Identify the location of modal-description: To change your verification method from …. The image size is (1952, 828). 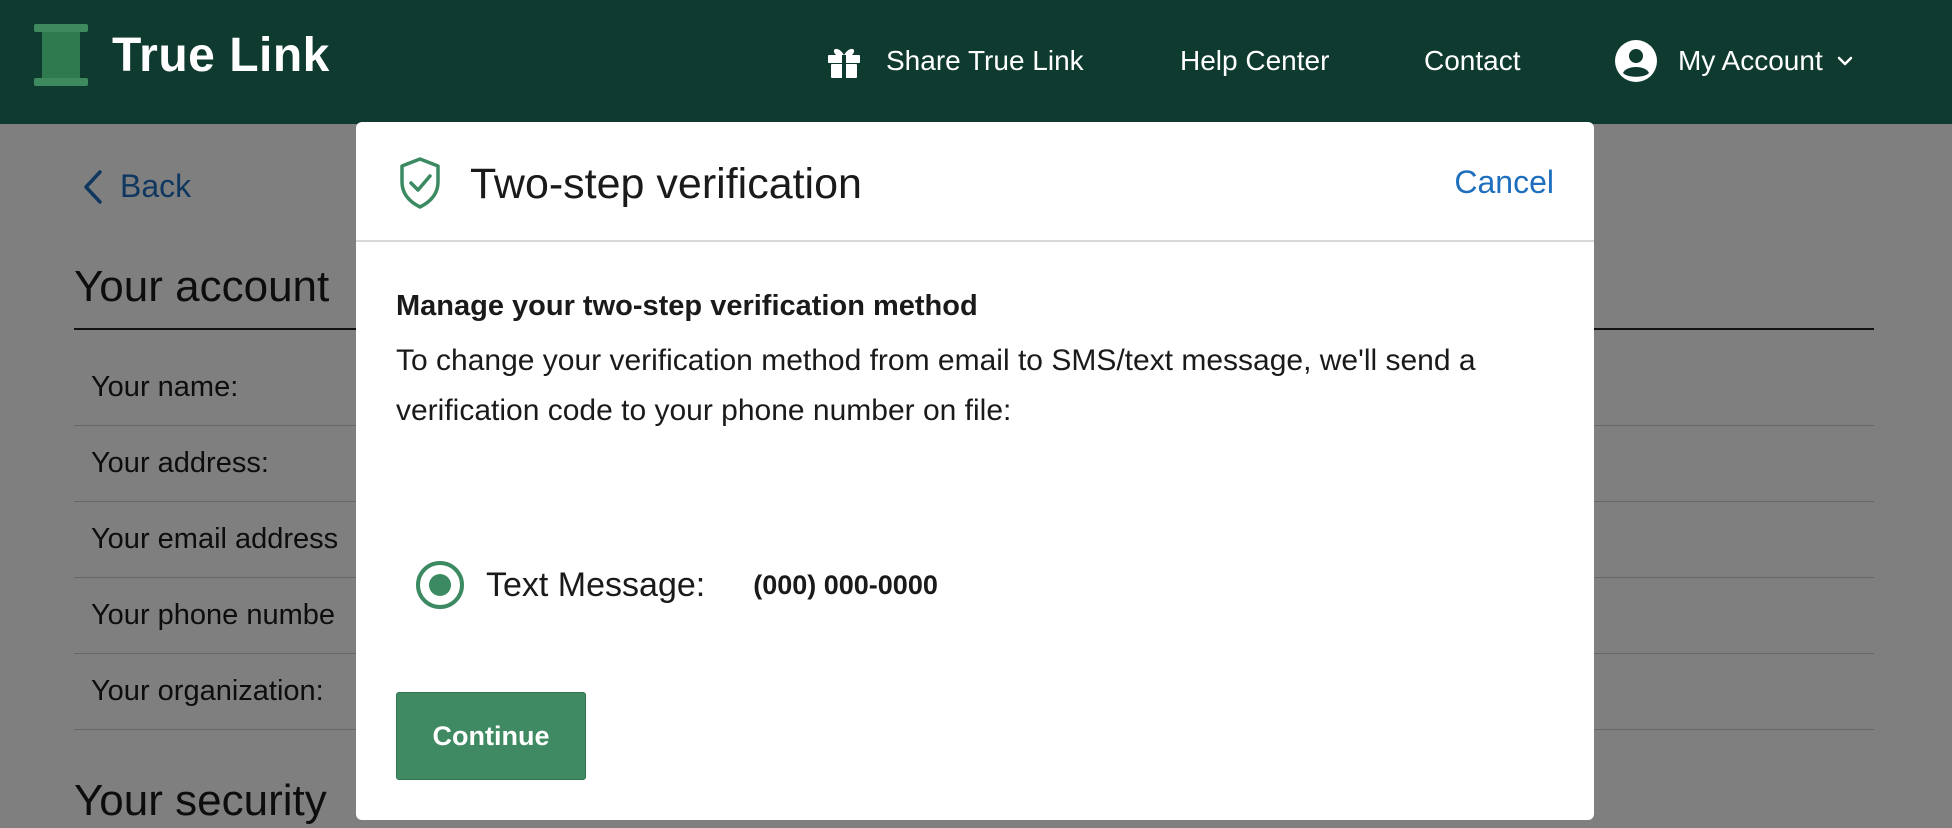
(936, 385).